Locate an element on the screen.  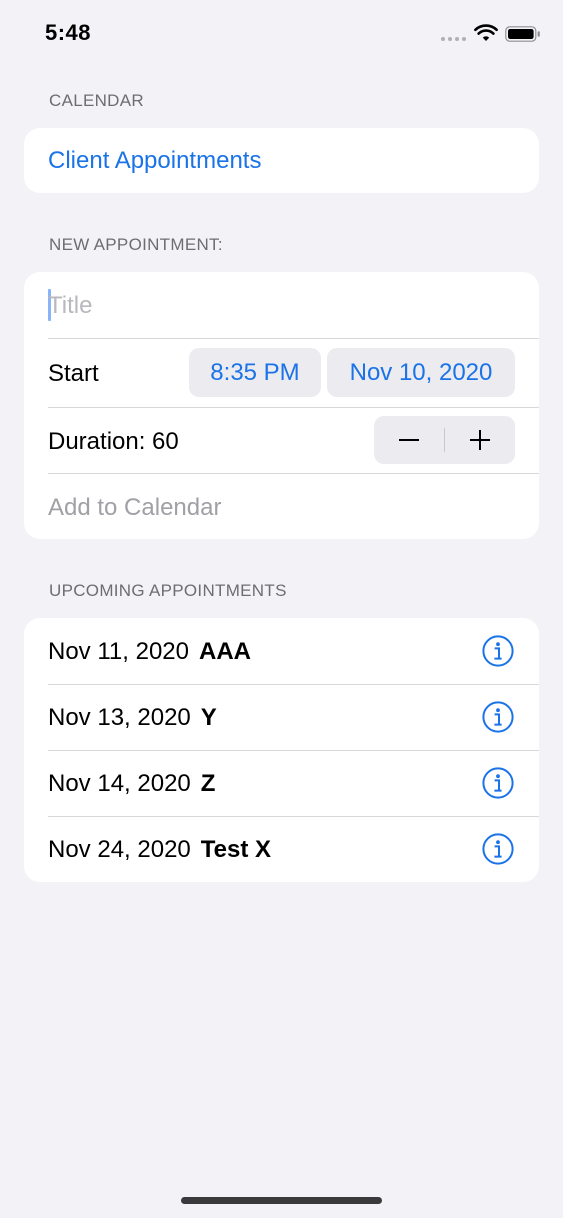
battery-icon is located at coordinates (522, 34).